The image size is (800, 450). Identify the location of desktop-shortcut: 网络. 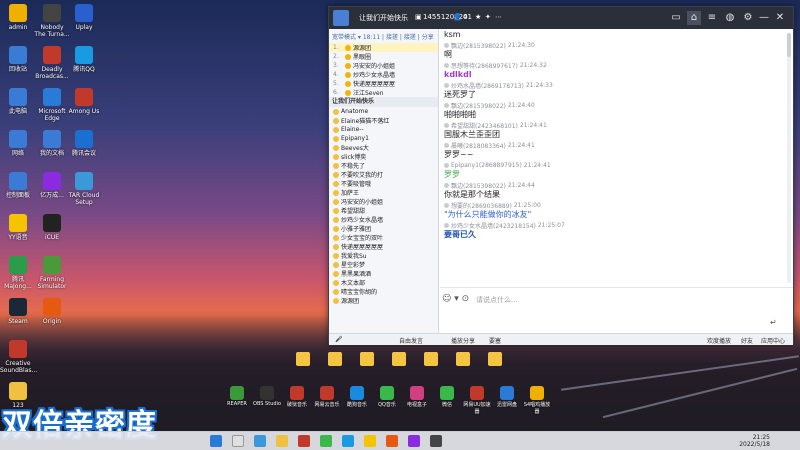
(18, 143).